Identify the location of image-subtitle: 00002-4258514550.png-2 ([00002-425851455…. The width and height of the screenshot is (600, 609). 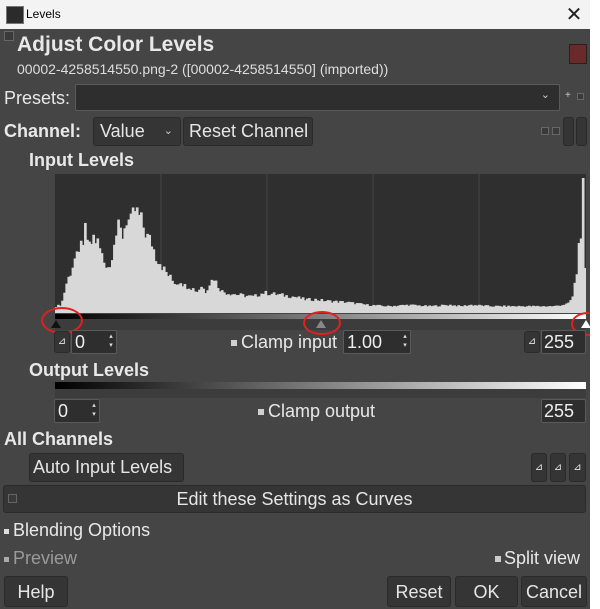
(203, 69).